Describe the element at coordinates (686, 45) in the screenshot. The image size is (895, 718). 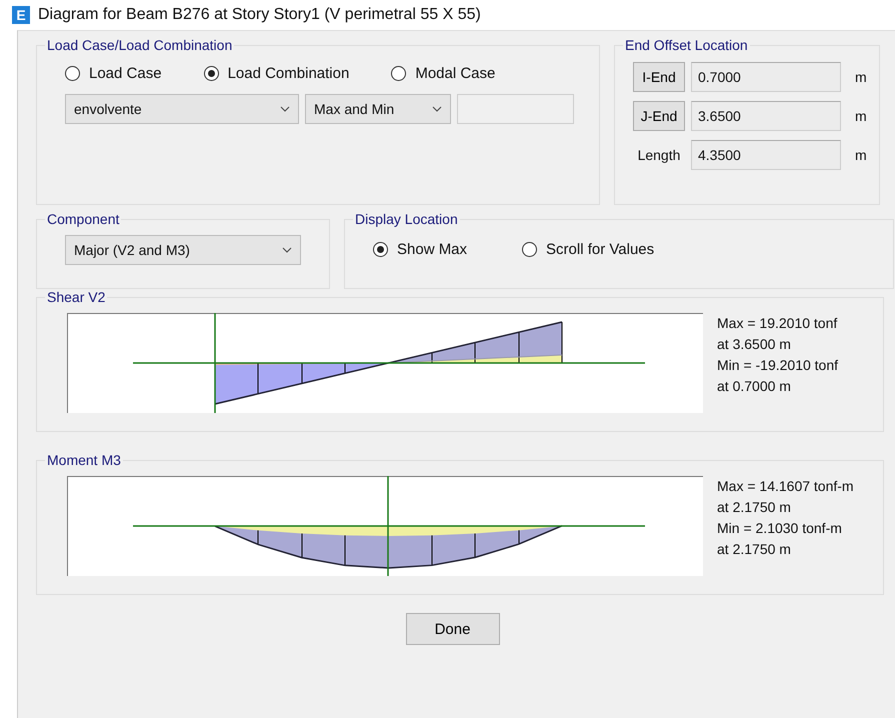
I see `group-title: End Offset Location` at that location.